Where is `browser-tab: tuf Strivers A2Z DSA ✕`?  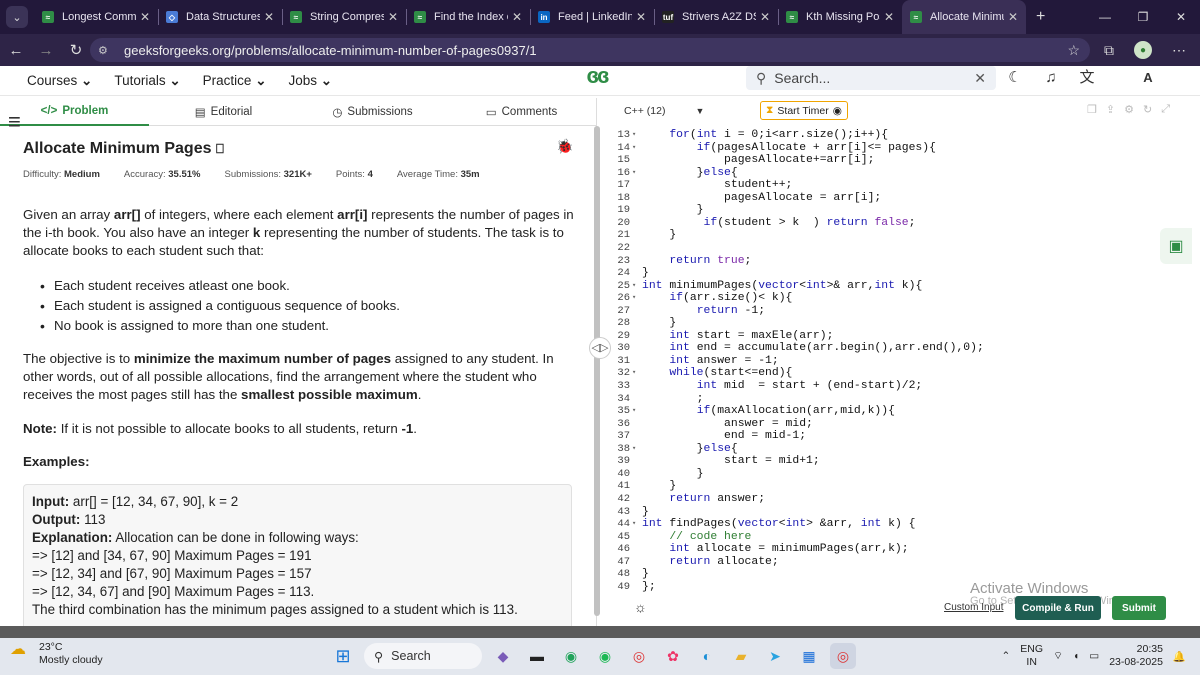 browser-tab: tuf Strivers A2Z DSA ✕ is located at coordinates (716, 17).